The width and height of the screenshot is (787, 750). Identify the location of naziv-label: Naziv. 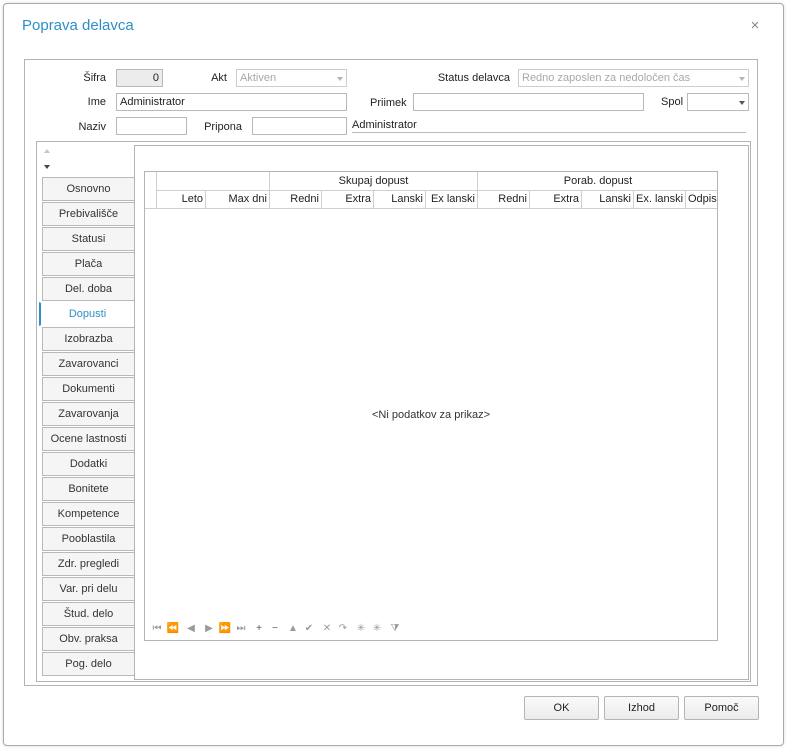
(92, 127).